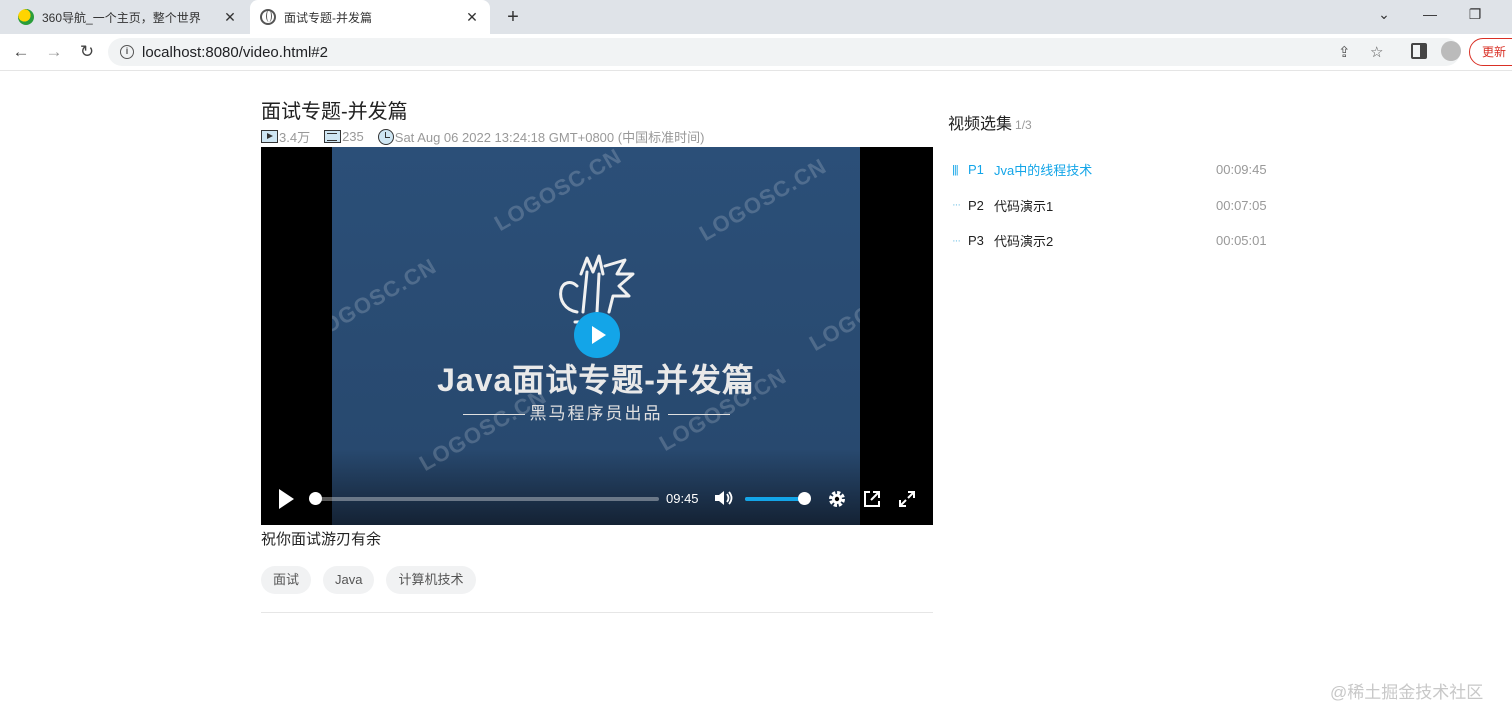 The width and height of the screenshot is (1512, 719). I want to click on 360-logo-icon, so click(26, 17).